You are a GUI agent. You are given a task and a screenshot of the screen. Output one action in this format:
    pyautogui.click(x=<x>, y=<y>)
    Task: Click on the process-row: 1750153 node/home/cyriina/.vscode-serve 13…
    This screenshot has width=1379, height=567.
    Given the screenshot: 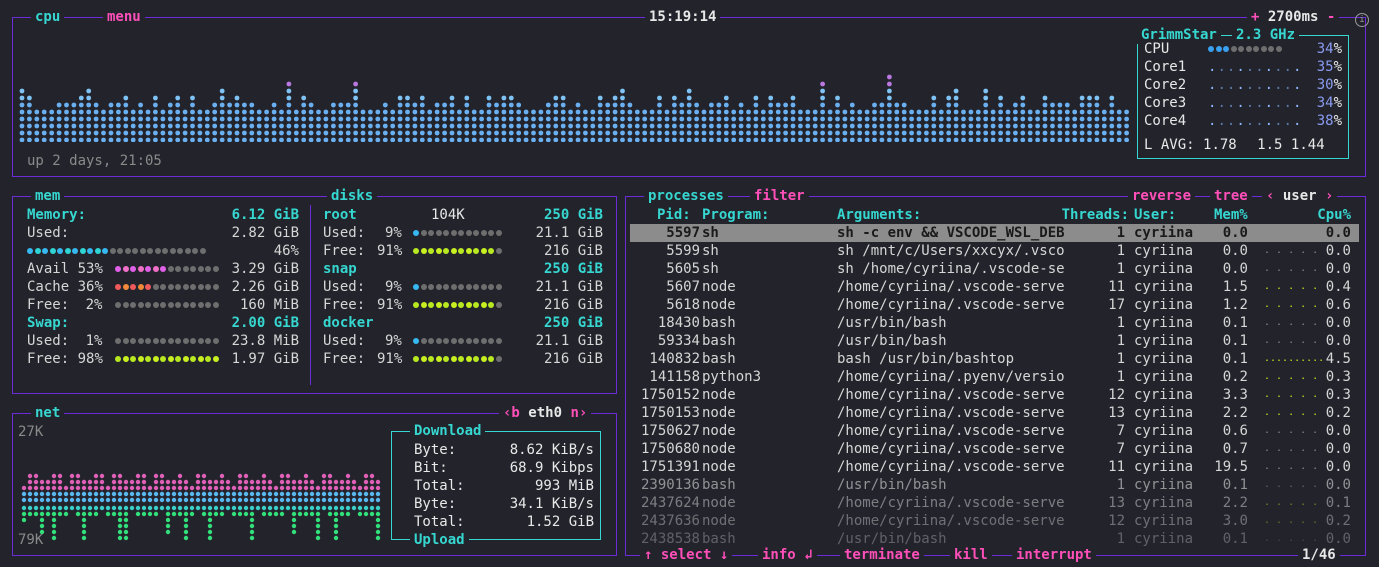 What is the action you would take?
    pyautogui.click(x=994, y=413)
    